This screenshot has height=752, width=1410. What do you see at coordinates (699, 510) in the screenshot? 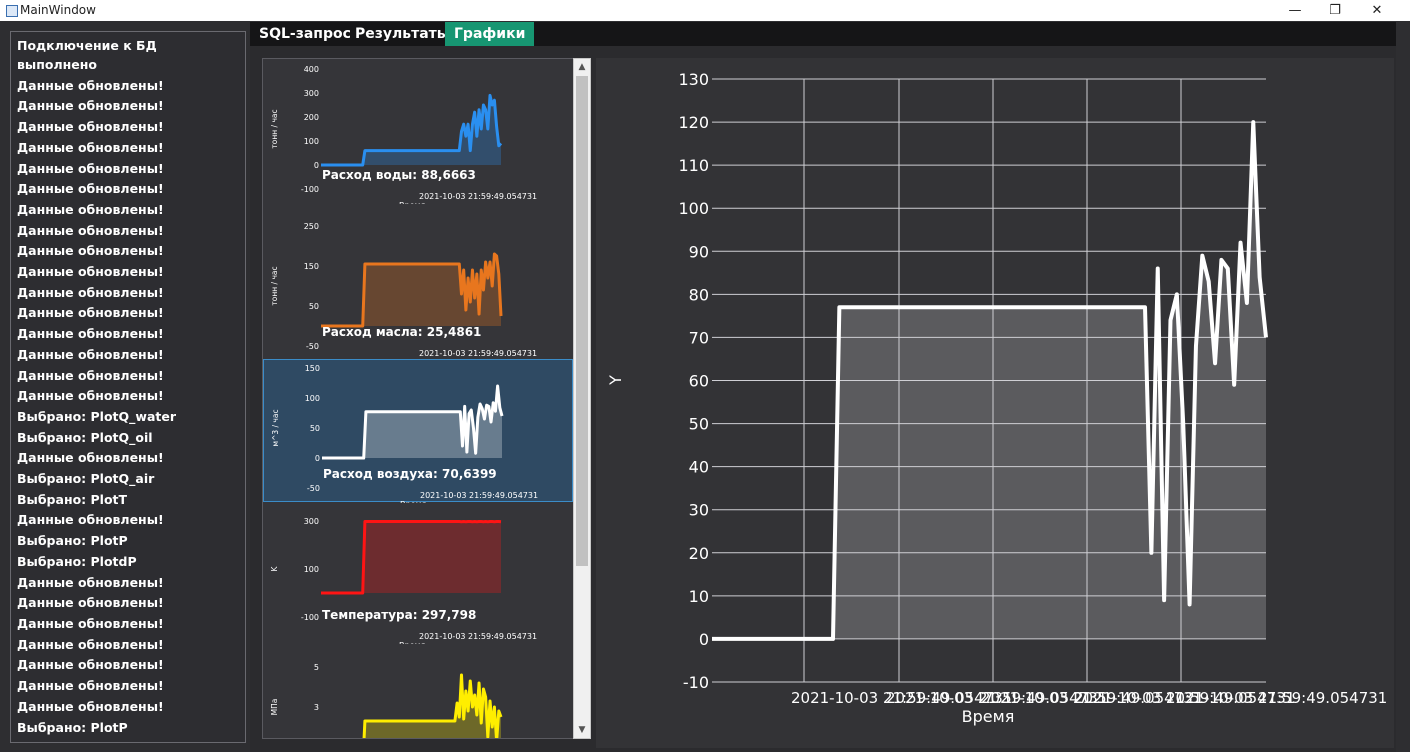
I see `main-y-tick: 30` at bounding box center [699, 510].